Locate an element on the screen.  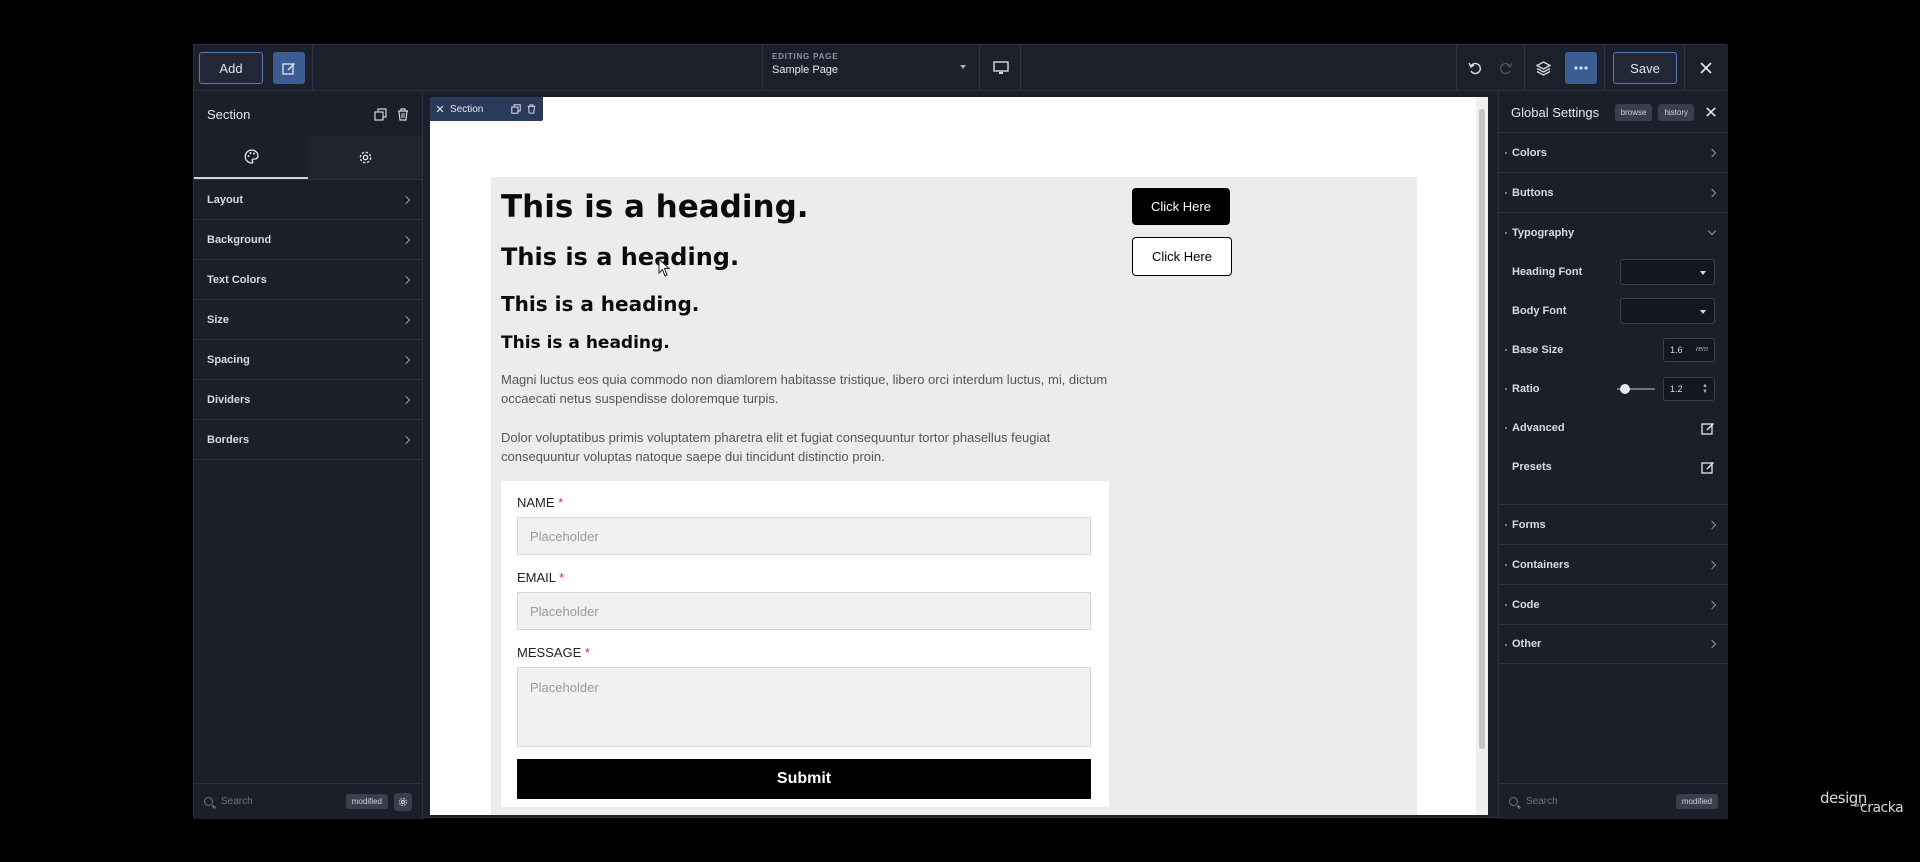
accordion-label: Containers is located at coordinates (1541, 564).